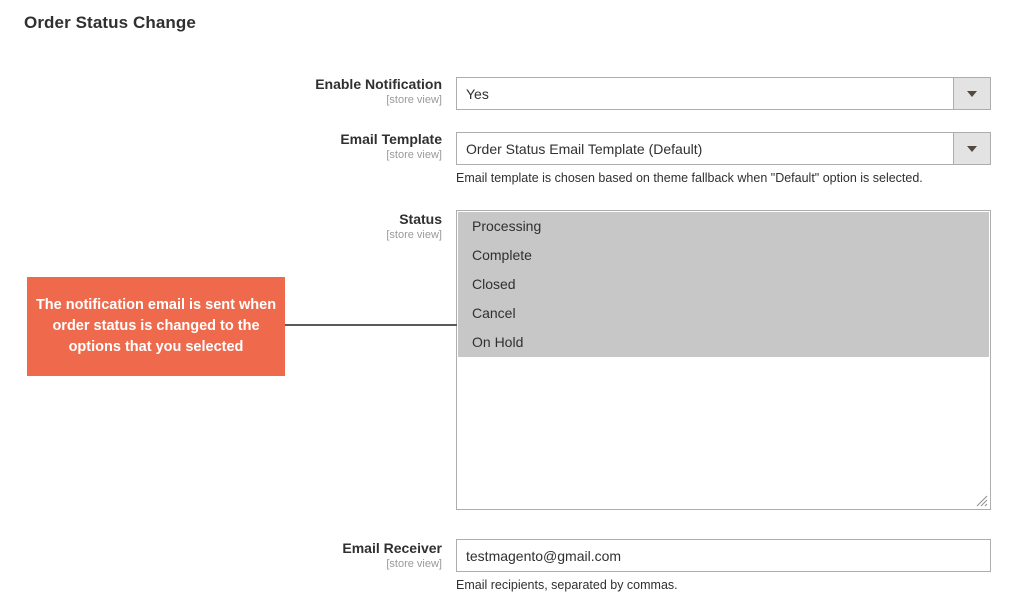 This screenshot has width=1027, height=616. I want to click on page-title: Order Status Change, so click(110, 22).